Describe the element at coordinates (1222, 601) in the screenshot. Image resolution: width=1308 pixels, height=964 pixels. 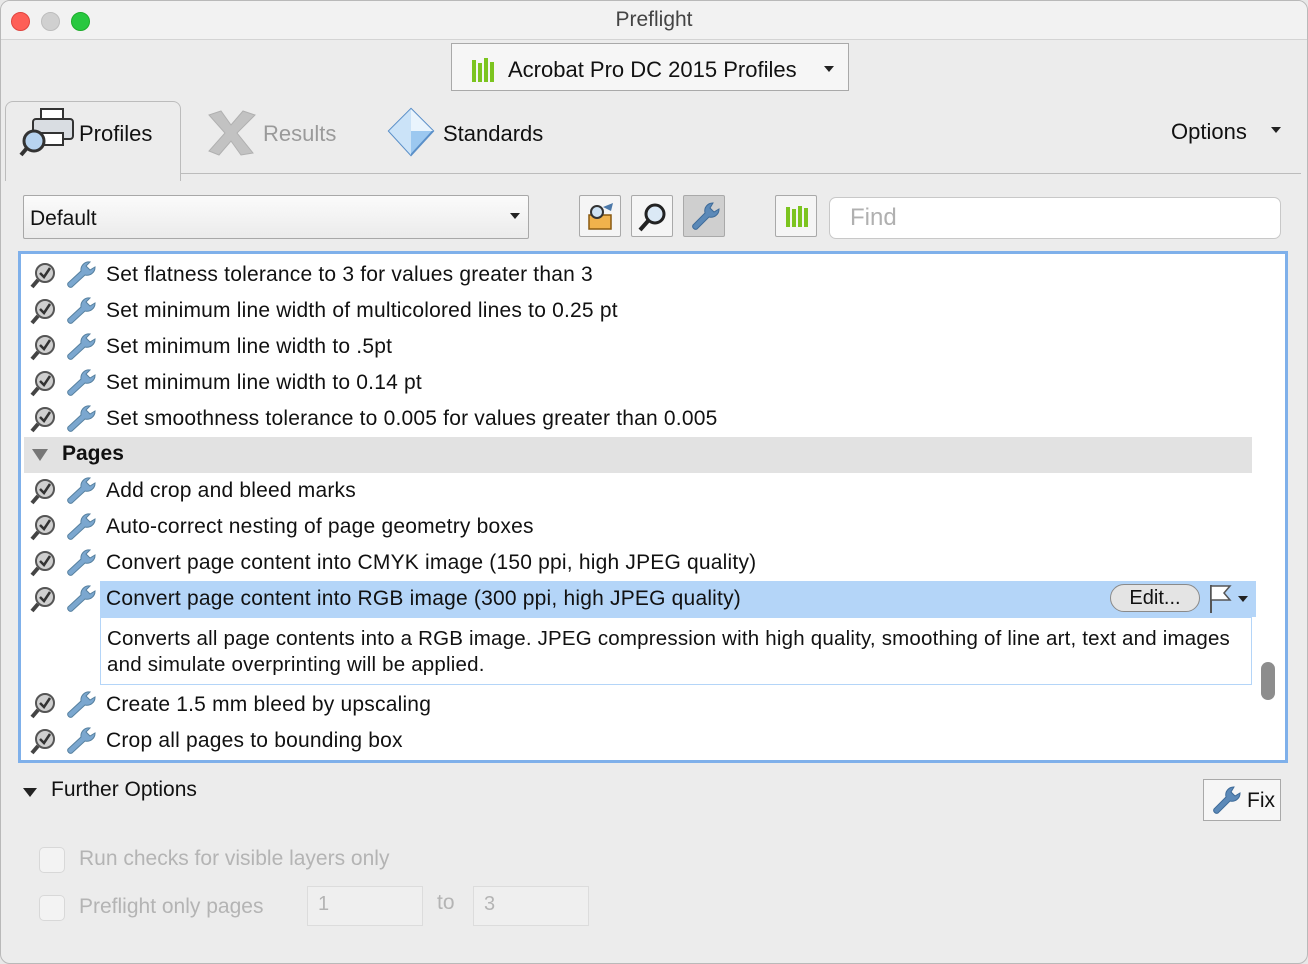
I see `flag-icon` at that location.